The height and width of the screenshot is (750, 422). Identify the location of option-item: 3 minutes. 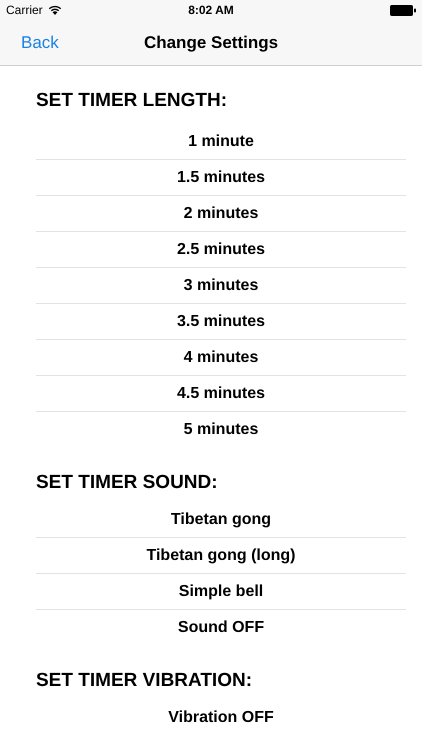
(221, 286).